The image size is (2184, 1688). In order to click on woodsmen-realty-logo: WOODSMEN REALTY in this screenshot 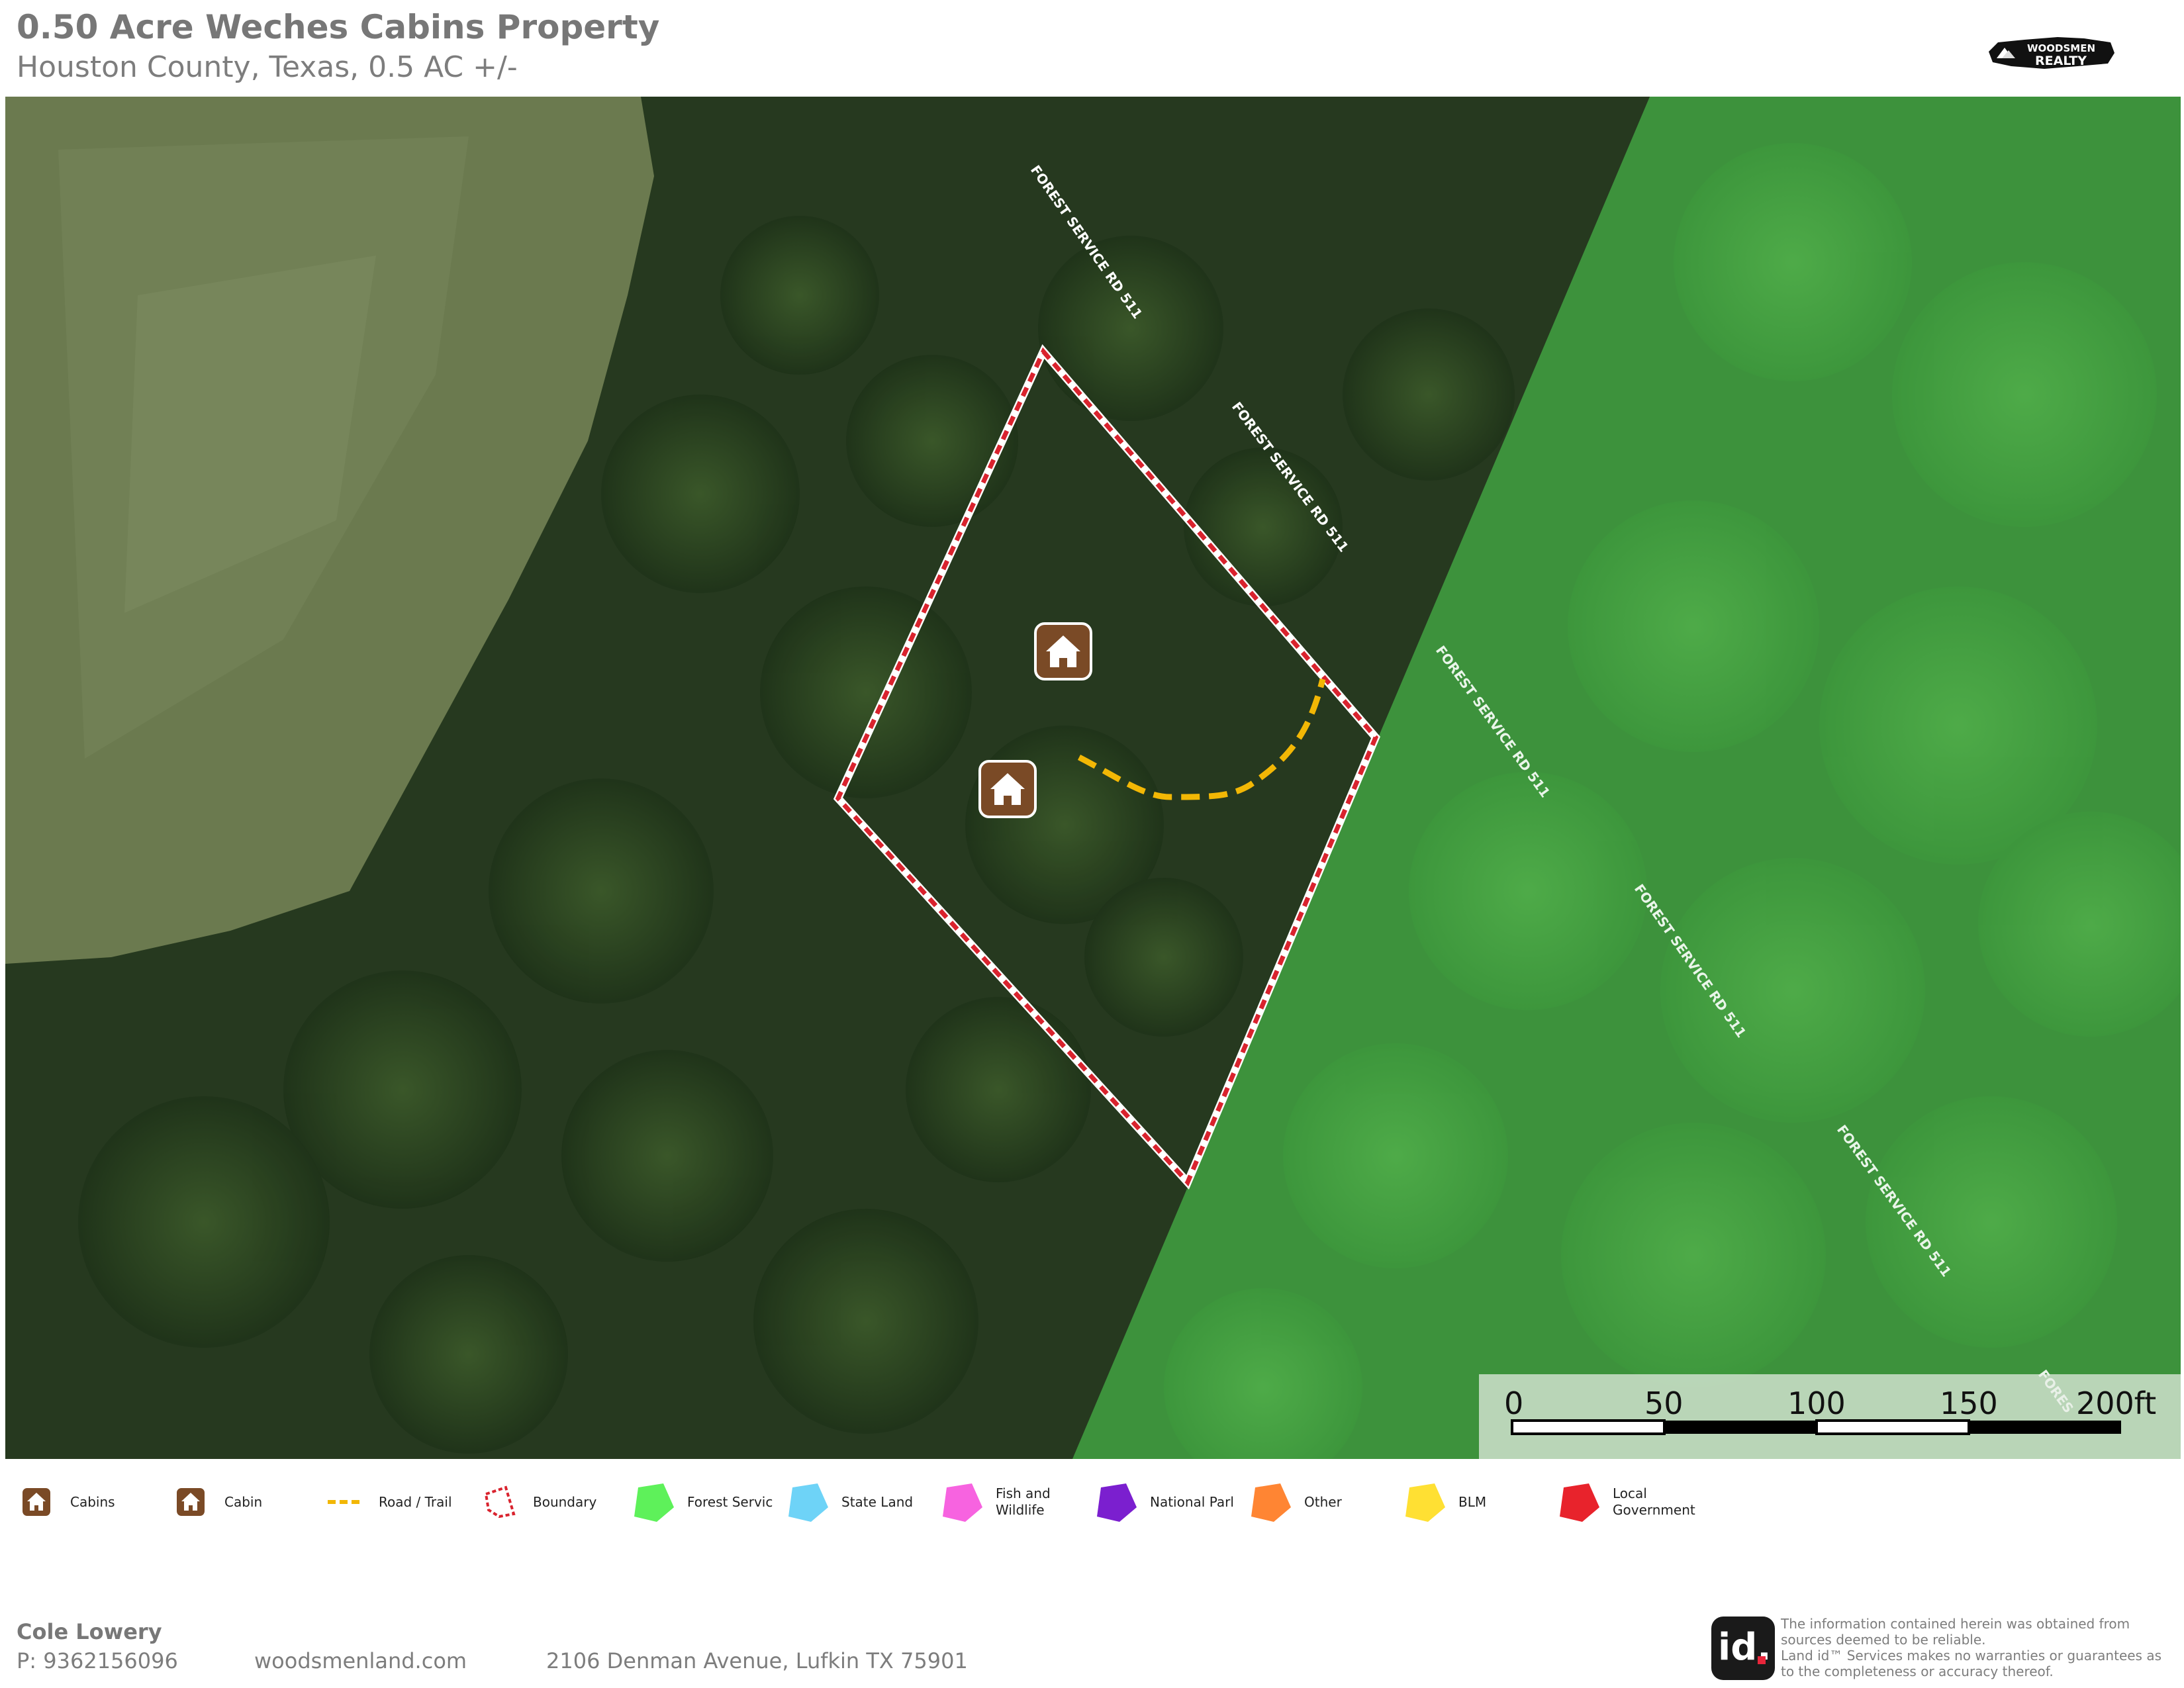, I will do `click(2051, 53)`.